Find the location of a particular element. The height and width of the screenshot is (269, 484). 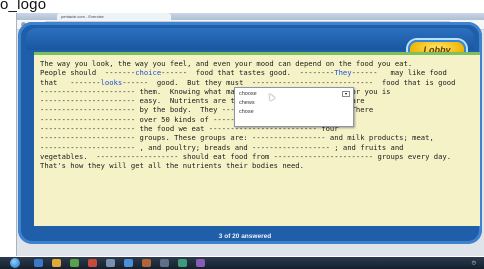

browser-icon is located at coordinates (38, 263).